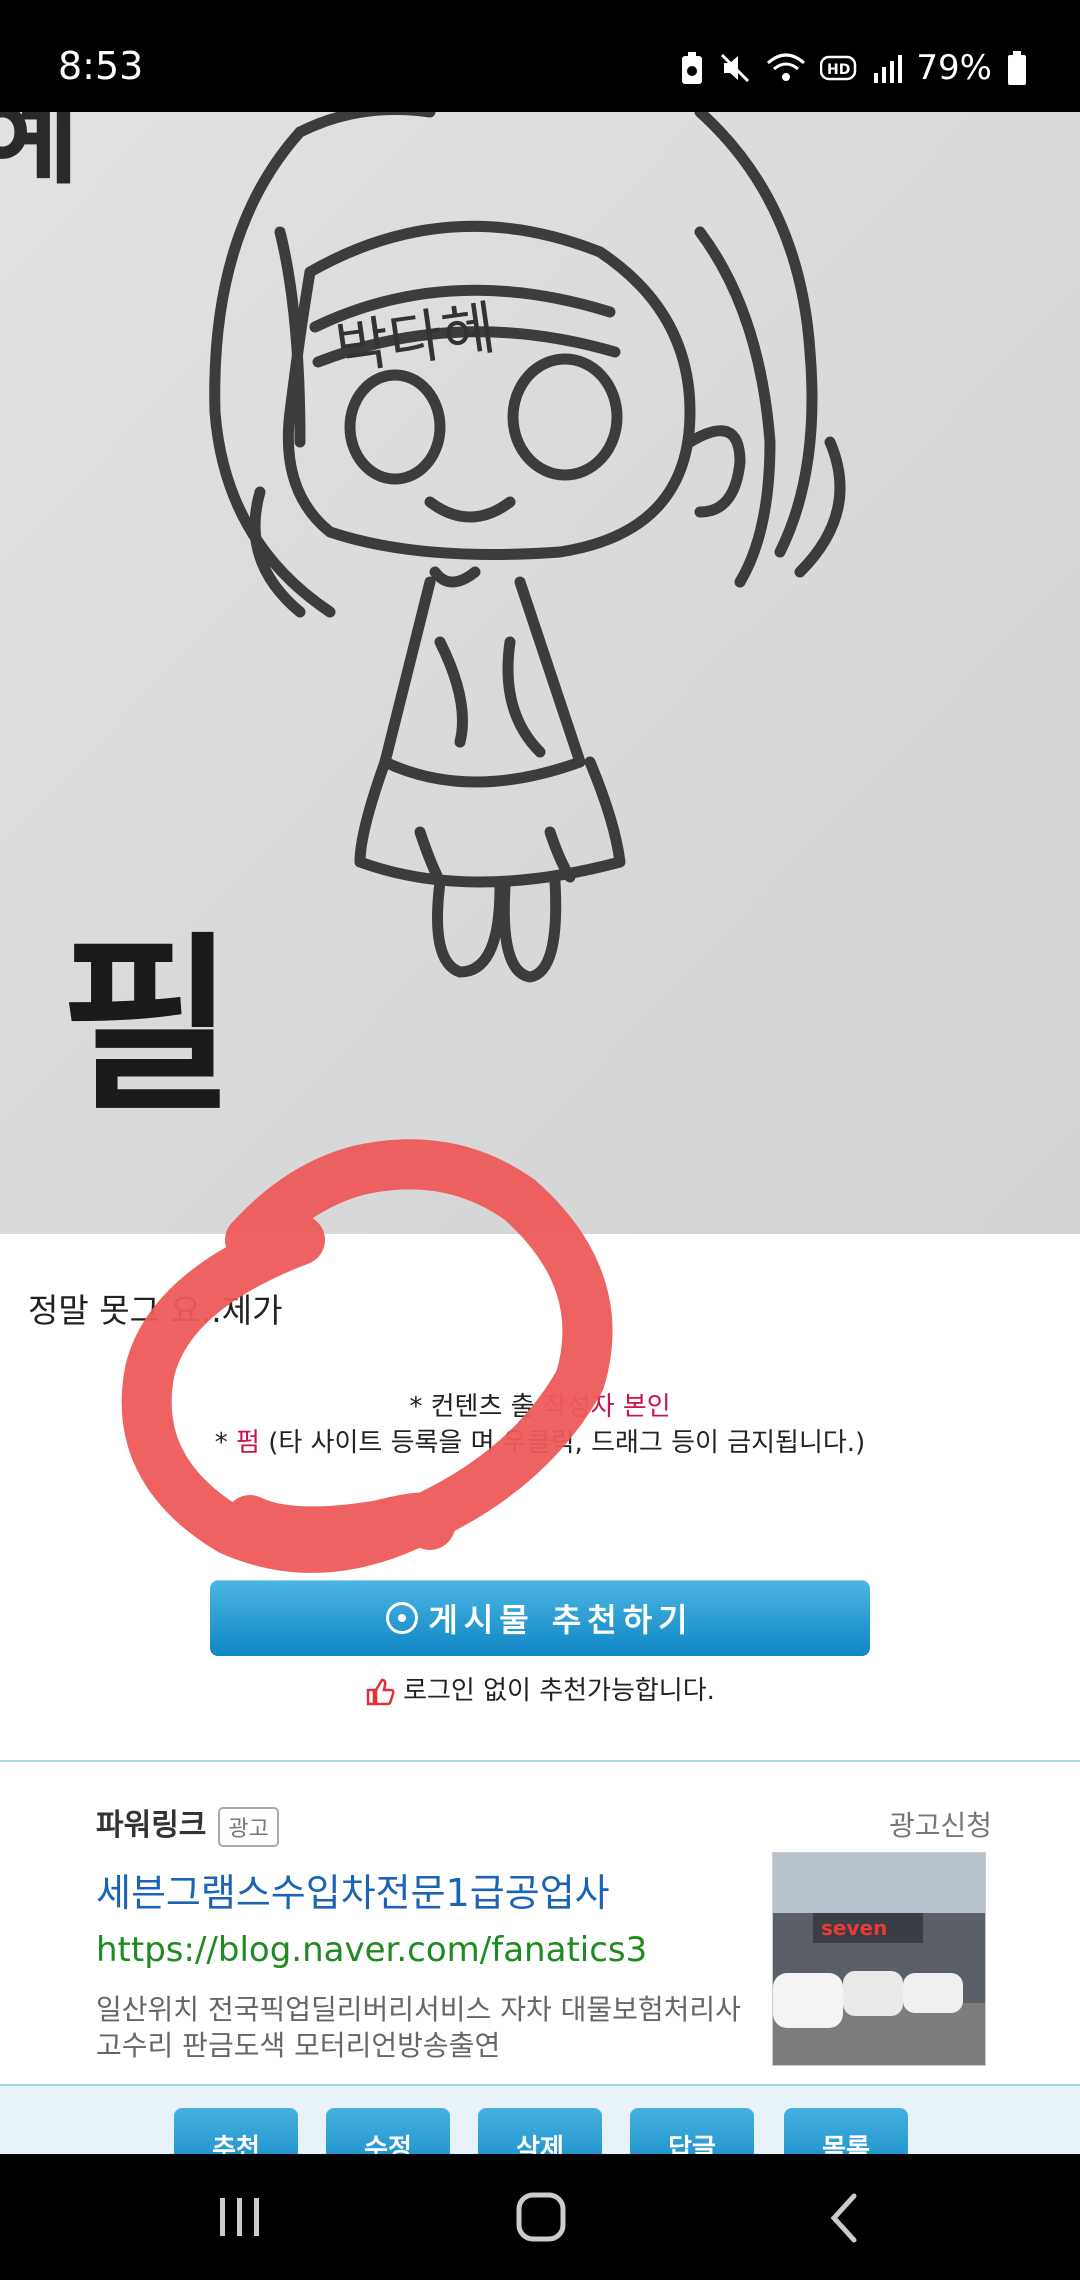 Image resolution: width=1080 pixels, height=2280 pixels. Describe the element at coordinates (854, 1928) in the screenshot. I see `ad-image-sign: seven` at that location.